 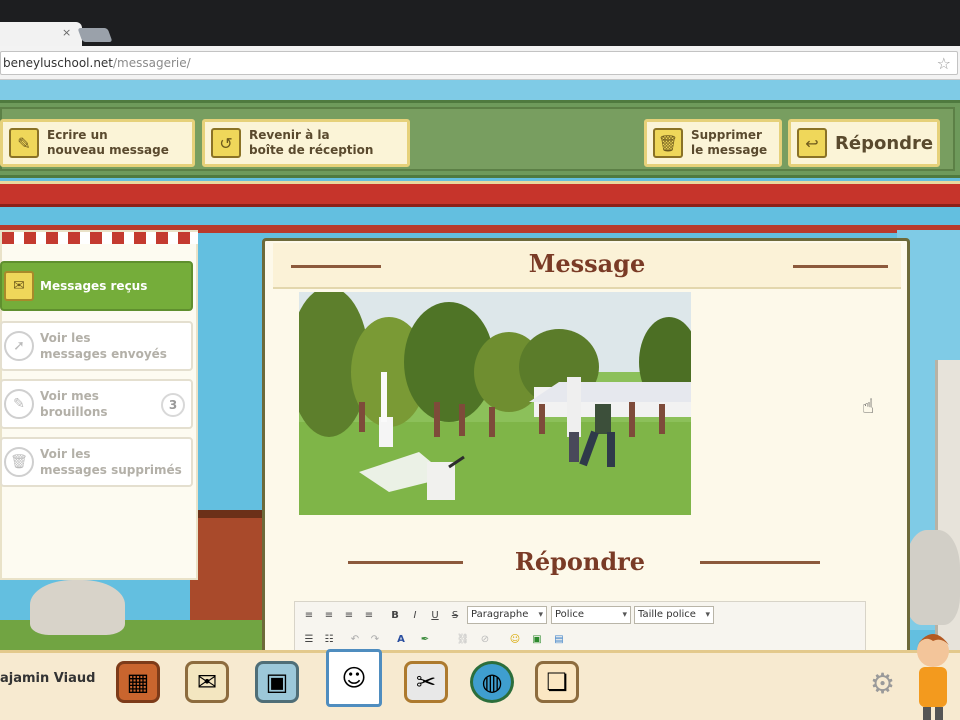 What do you see at coordinates (492, 682) in the screenshot?
I see `dock-globe-icon: ◍` at bounding box center [492, 682].